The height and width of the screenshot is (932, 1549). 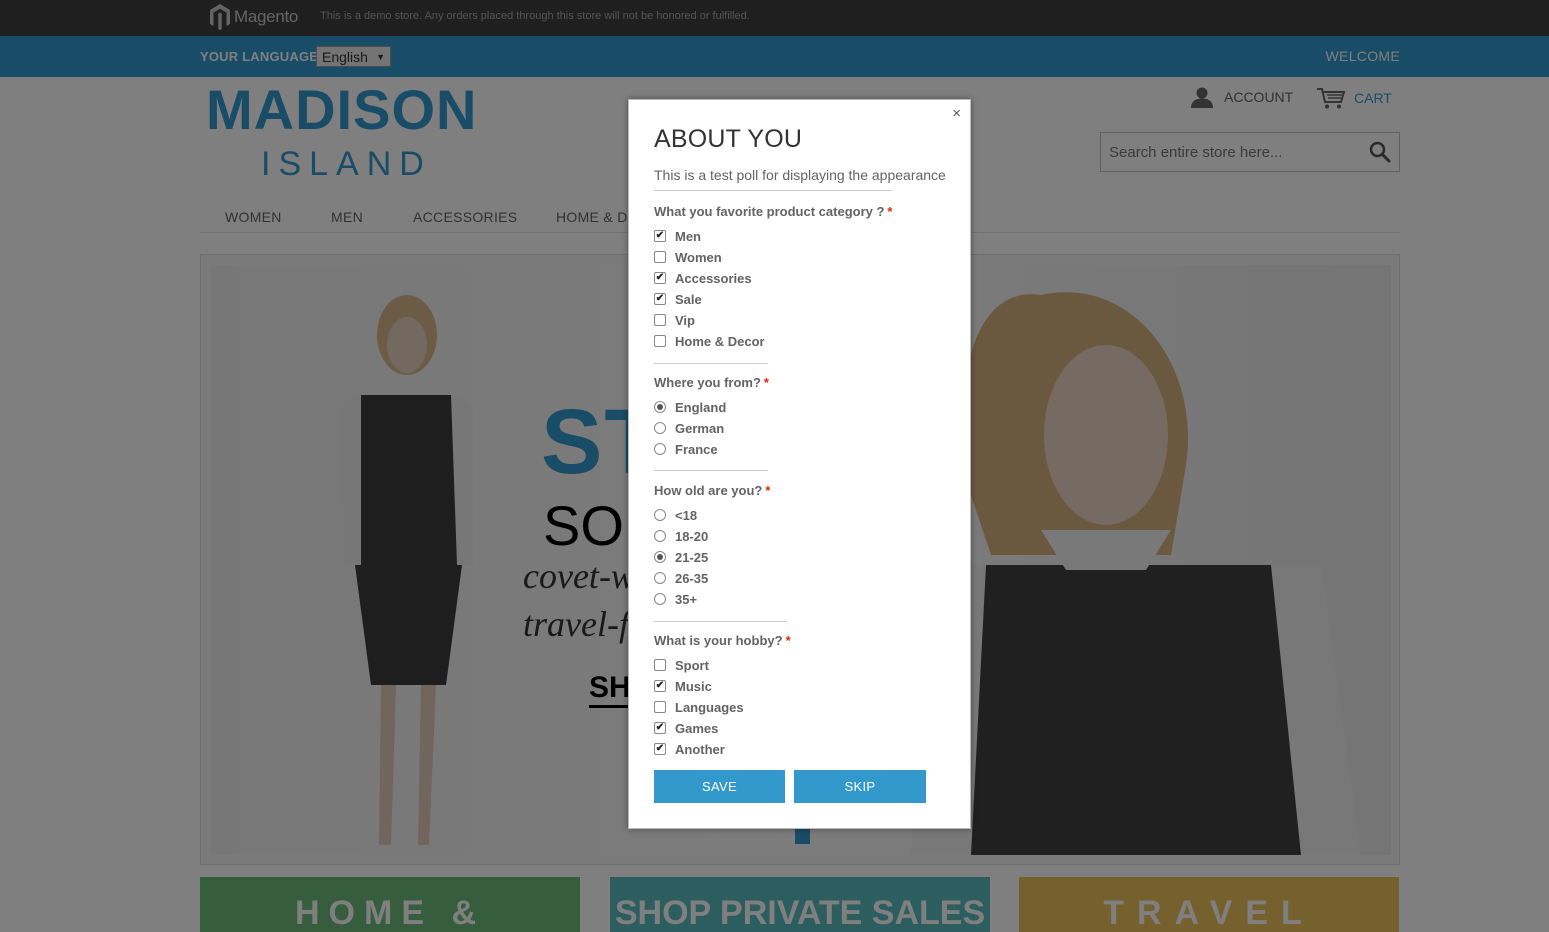 I want to click on close-icon: ×, so click(x=956, y=114).